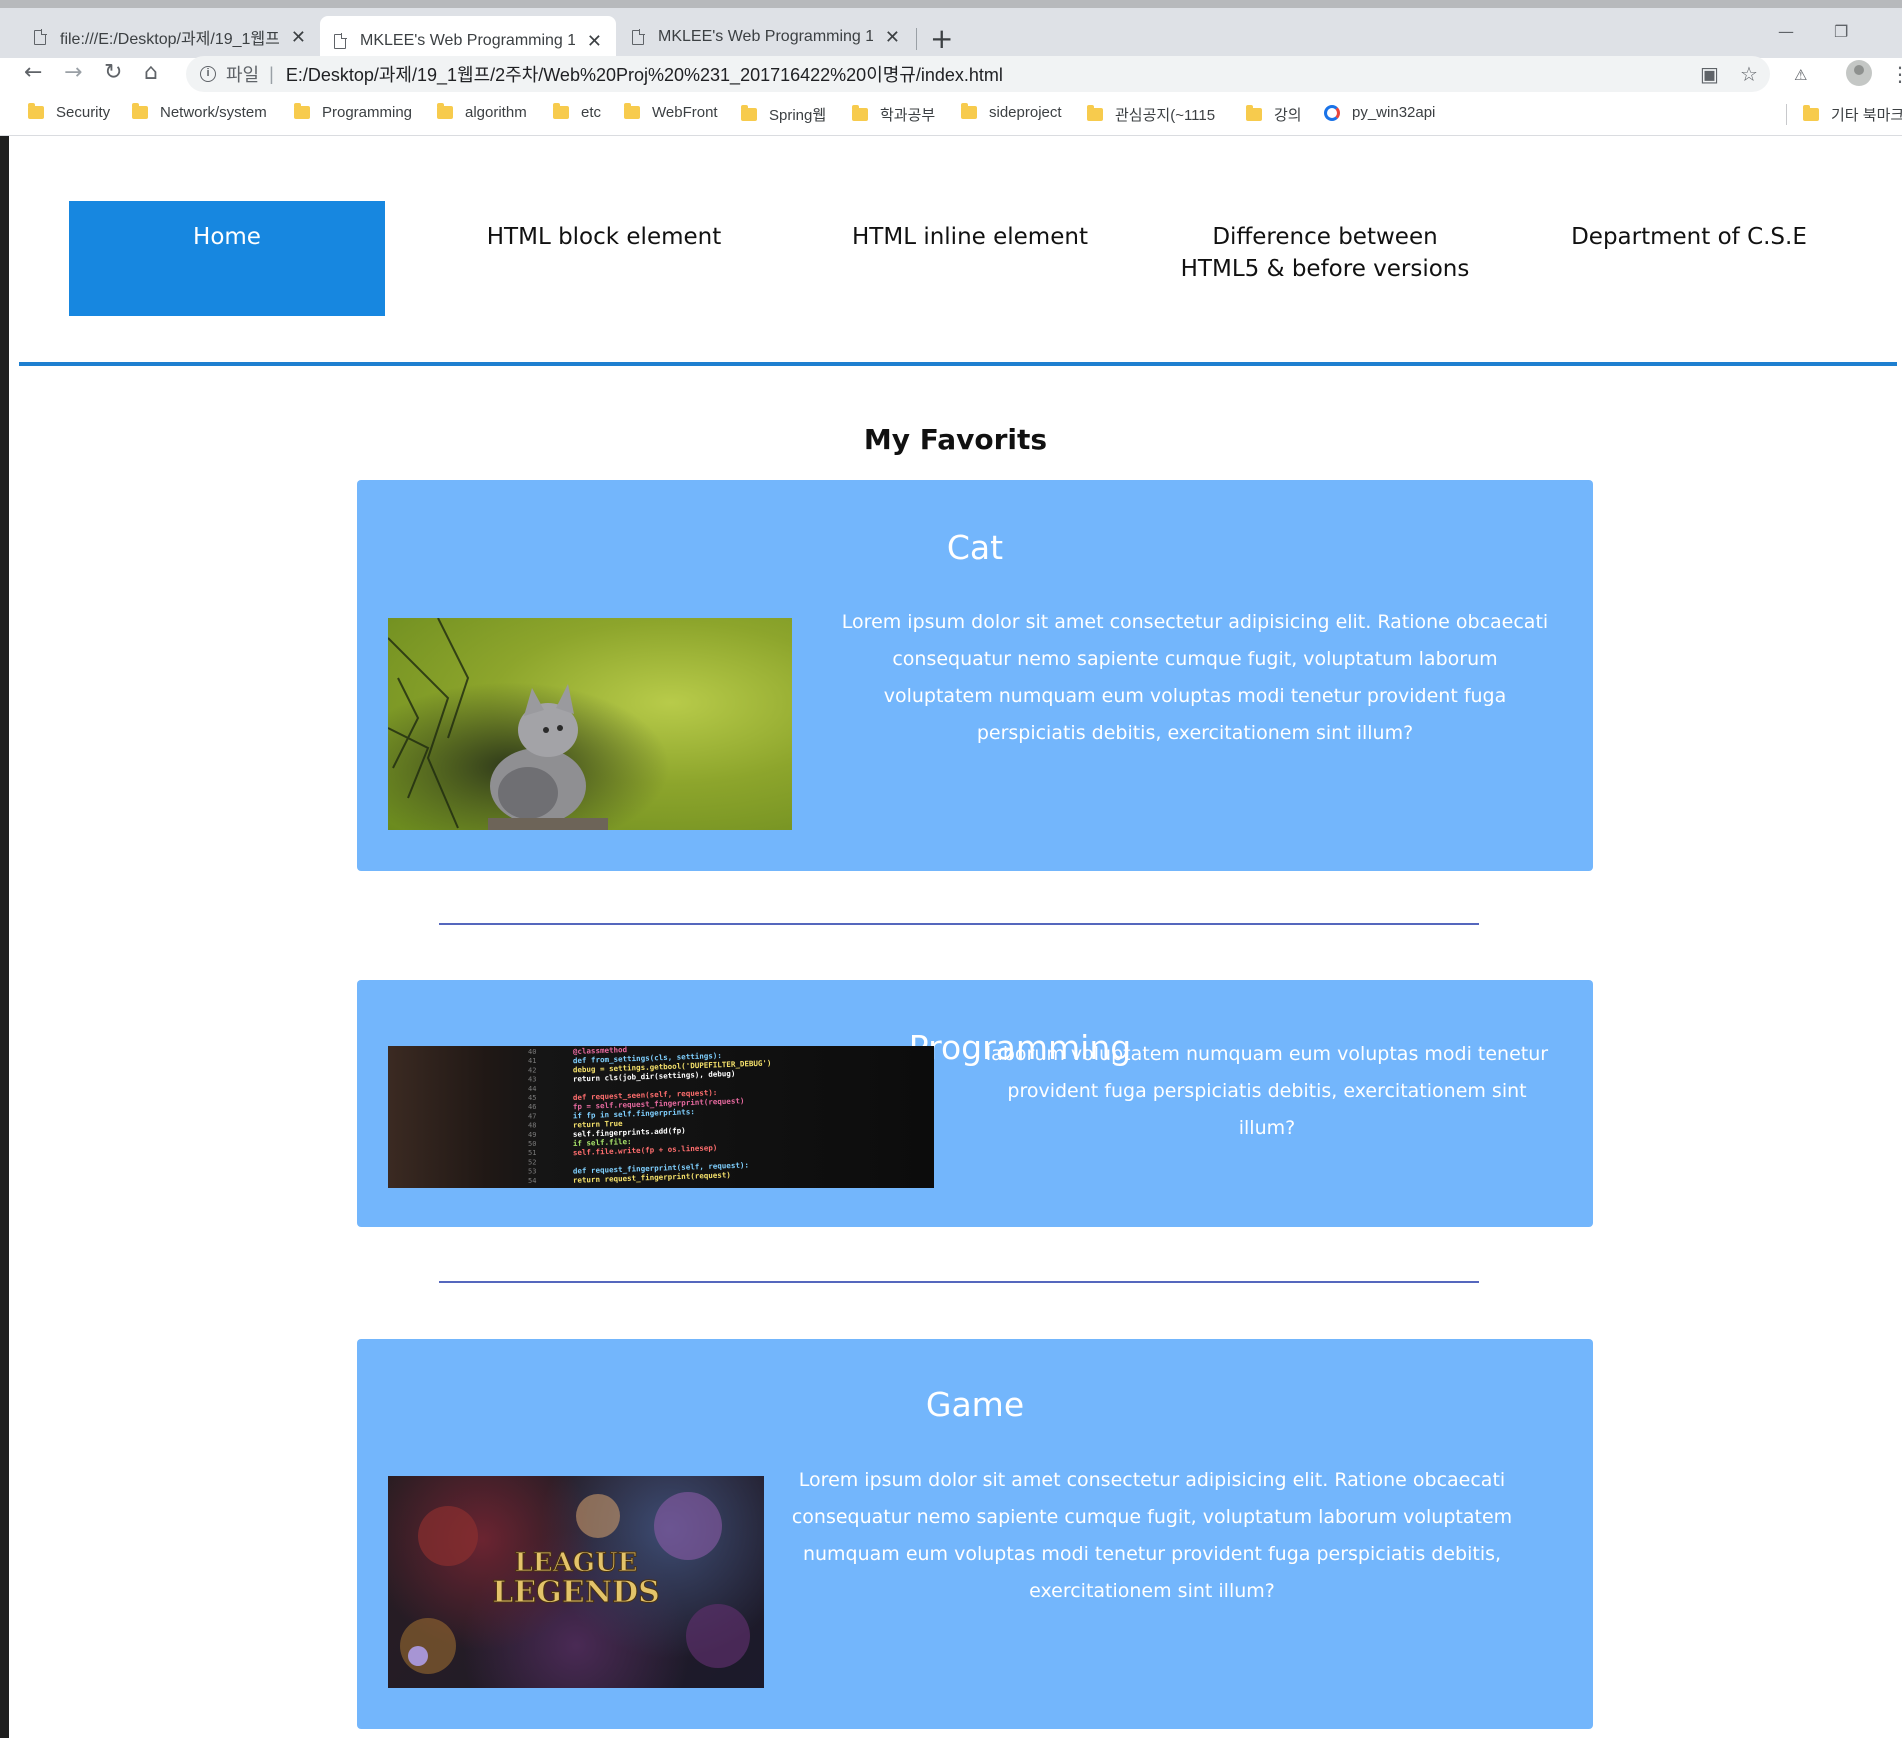 Image resolution: width=1902 pixels, height=1738 pixels. I want to click on bookmark-programming: Programming, so click(353, 112).